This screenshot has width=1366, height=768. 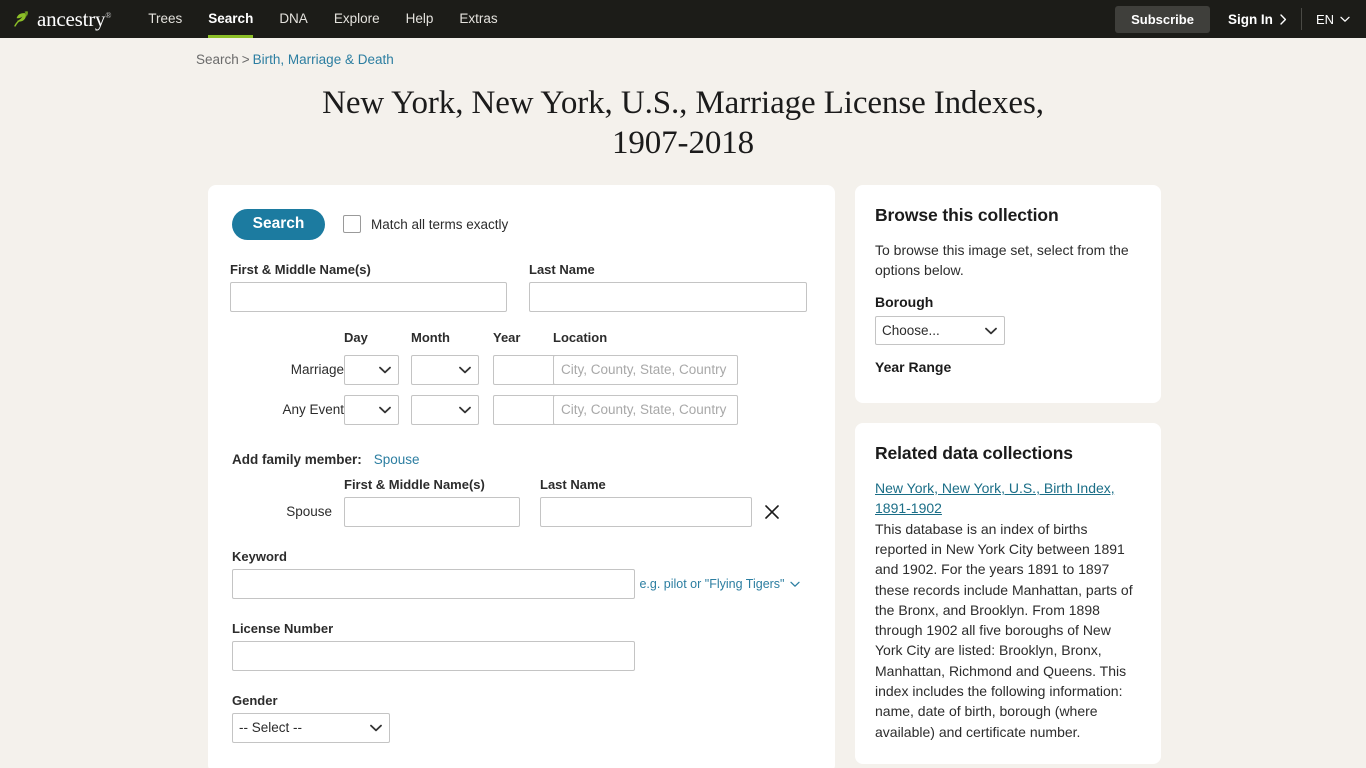 I want to click on spouse-first-cell, so click(x=442, y=511).